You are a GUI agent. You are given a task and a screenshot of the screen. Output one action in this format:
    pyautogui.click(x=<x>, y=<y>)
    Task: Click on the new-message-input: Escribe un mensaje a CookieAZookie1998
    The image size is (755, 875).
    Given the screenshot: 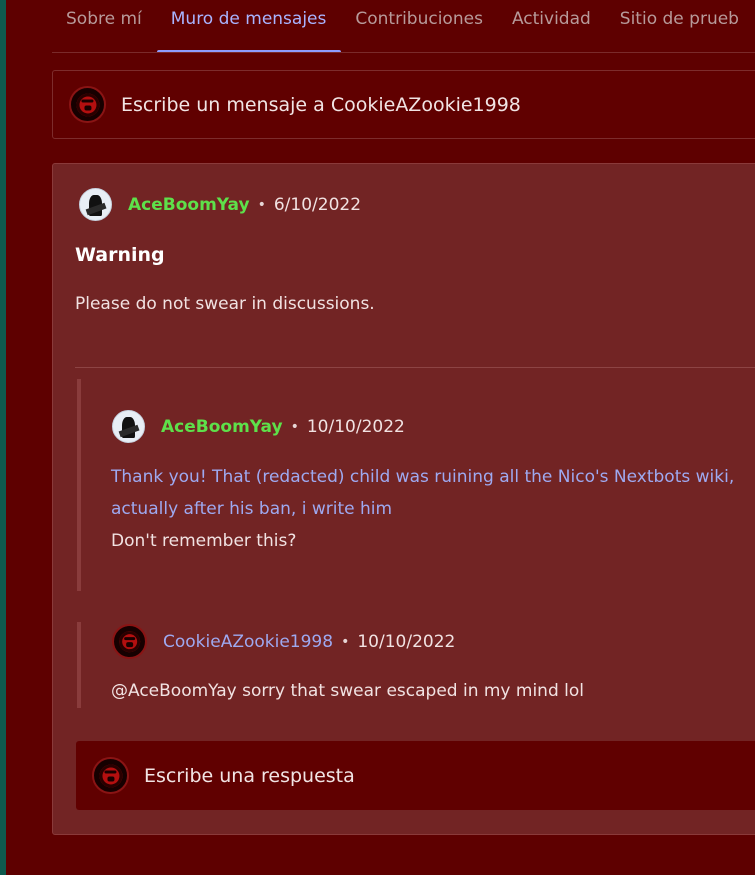 What is the action you would take?
    pyautogui.click(x=403, y=104)
    